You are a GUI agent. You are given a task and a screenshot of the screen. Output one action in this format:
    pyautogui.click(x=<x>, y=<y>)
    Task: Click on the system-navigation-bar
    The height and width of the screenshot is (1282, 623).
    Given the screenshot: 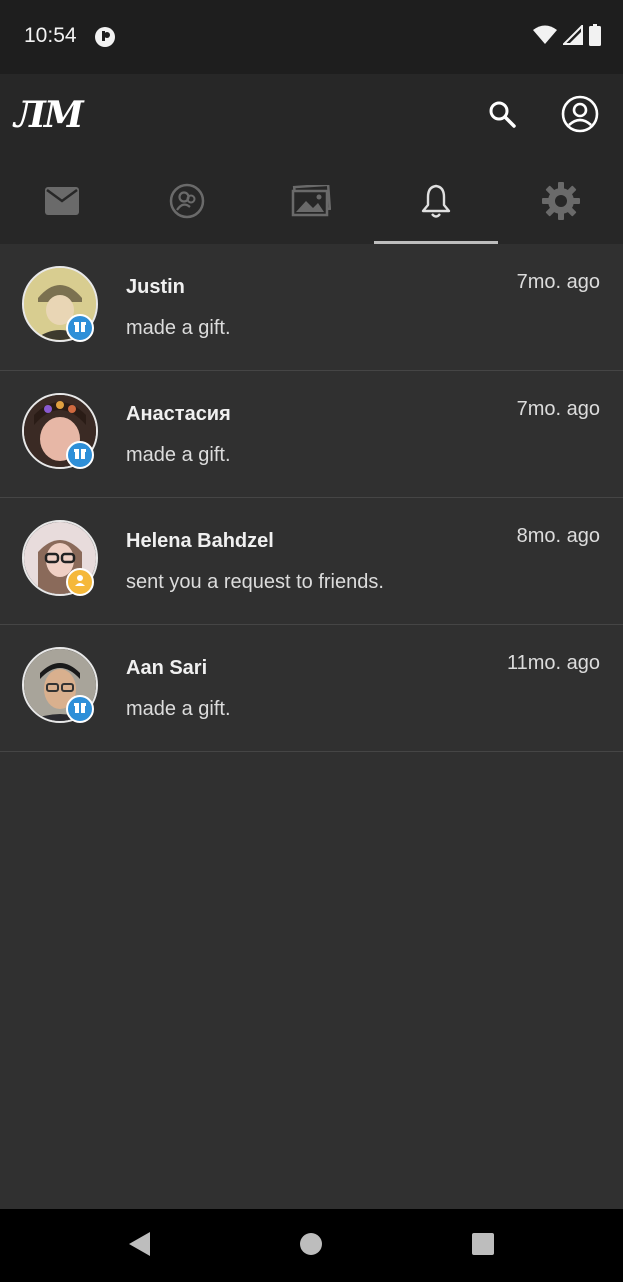 What is the action you would take?
    pyautogui.click(x=311, y=1245)
    